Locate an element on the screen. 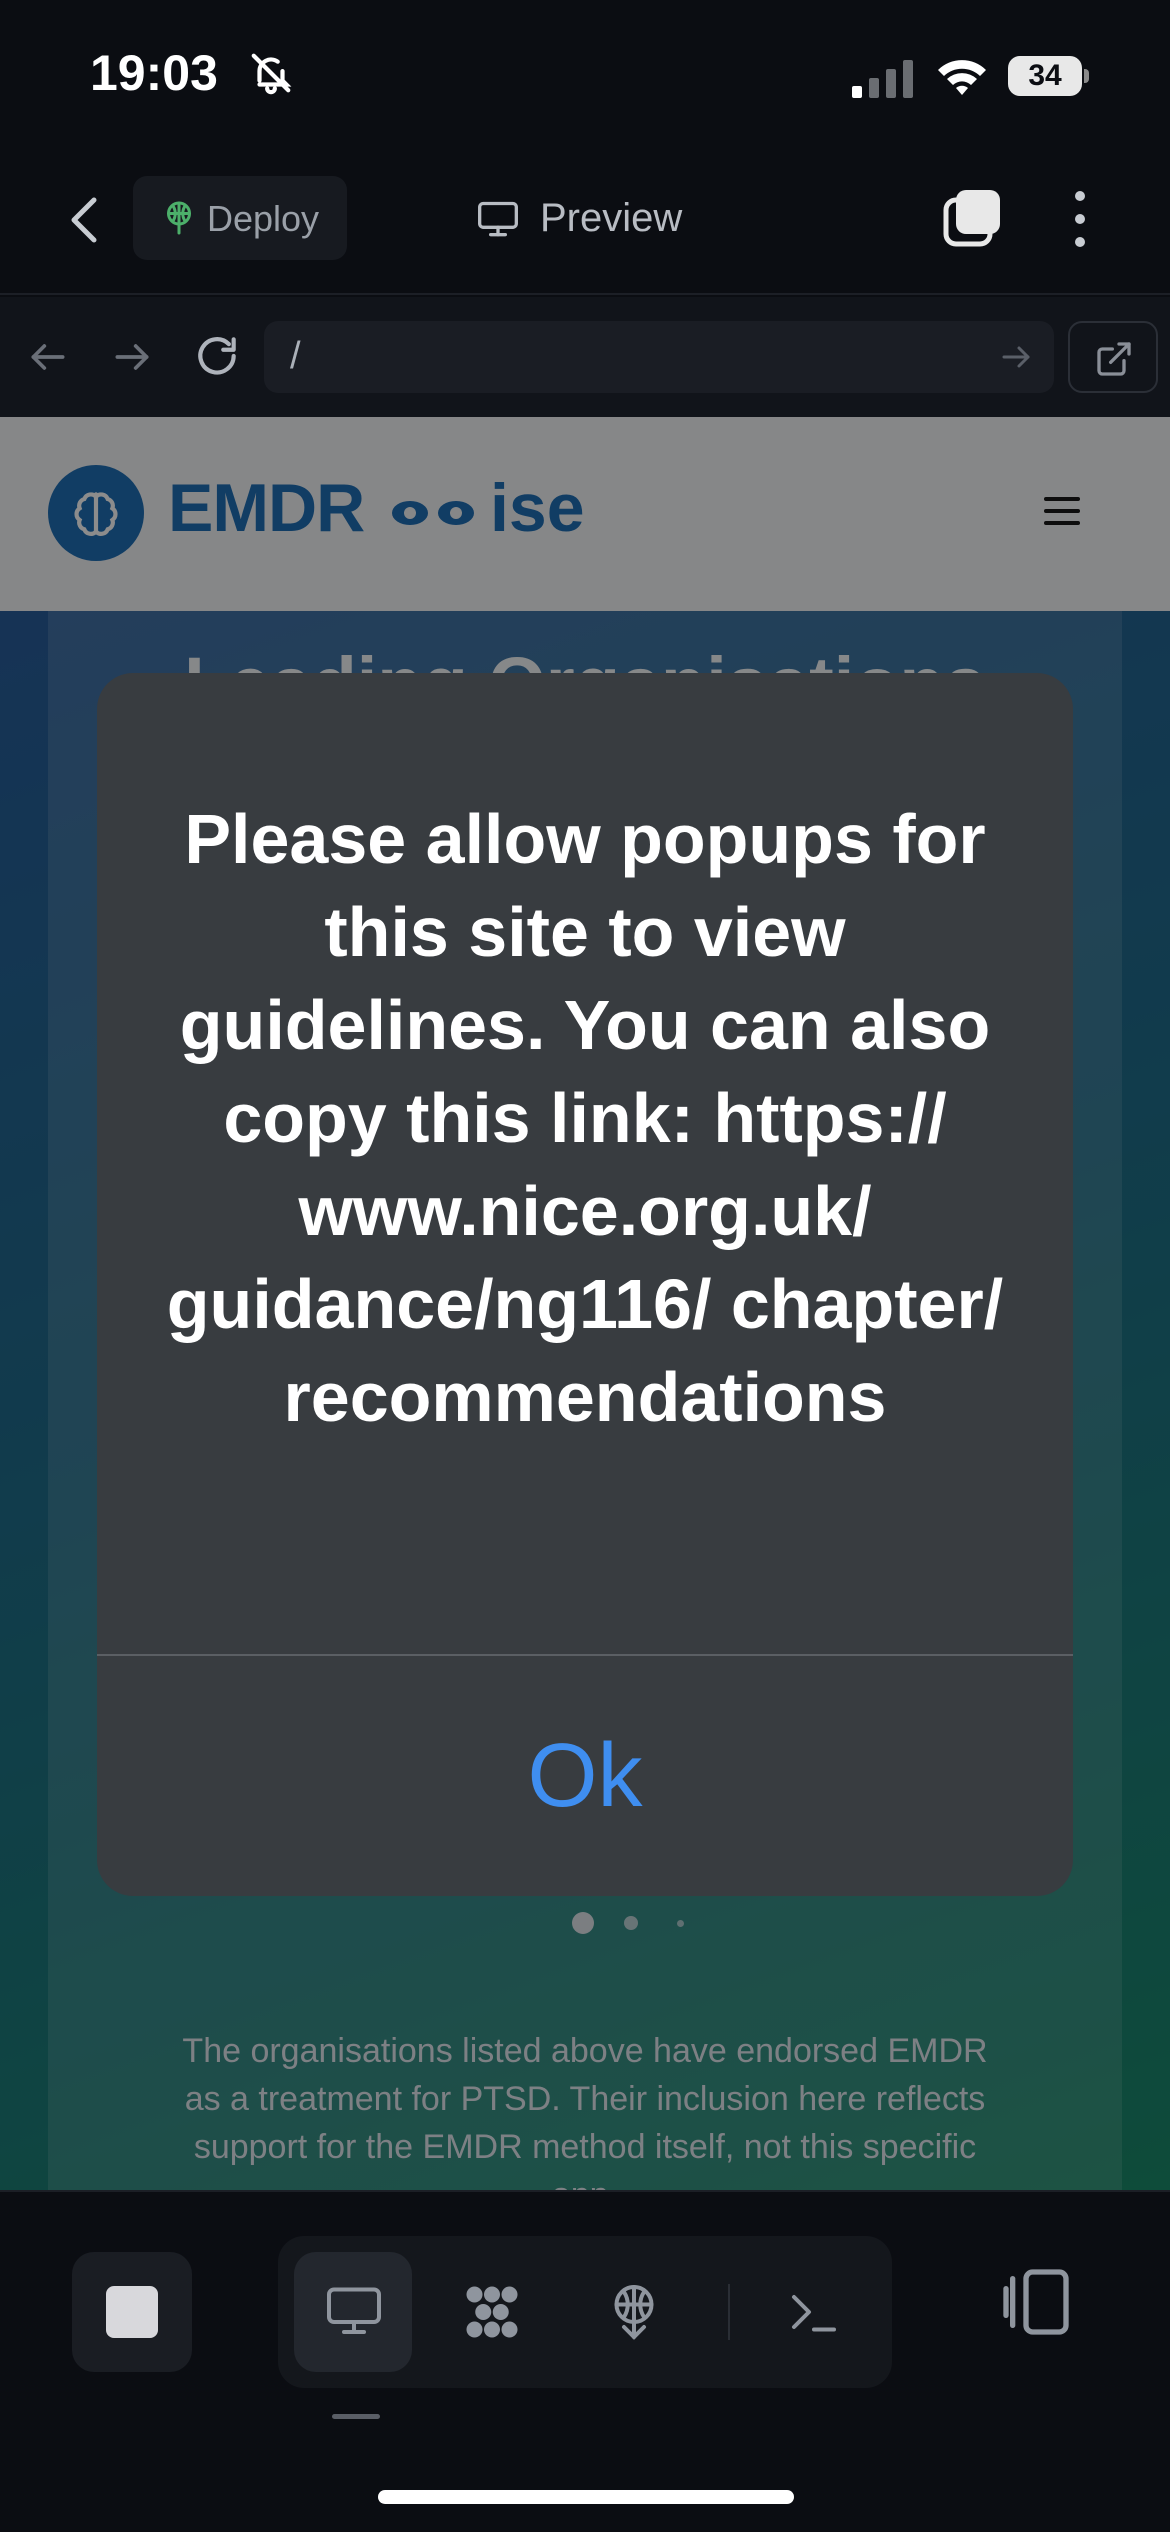 This screenshot has height=2532, width=1170. external-link-icon is located at coordinates (1114, 359).